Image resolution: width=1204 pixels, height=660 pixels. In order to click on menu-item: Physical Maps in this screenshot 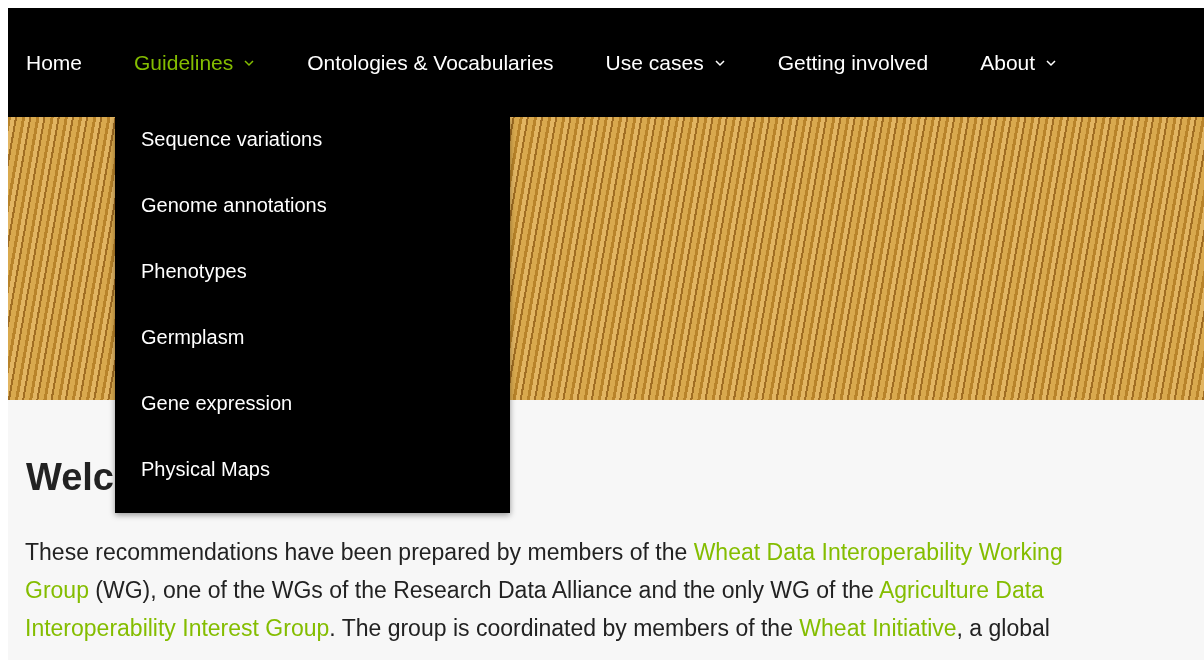, I will do `click(312, 480)`.